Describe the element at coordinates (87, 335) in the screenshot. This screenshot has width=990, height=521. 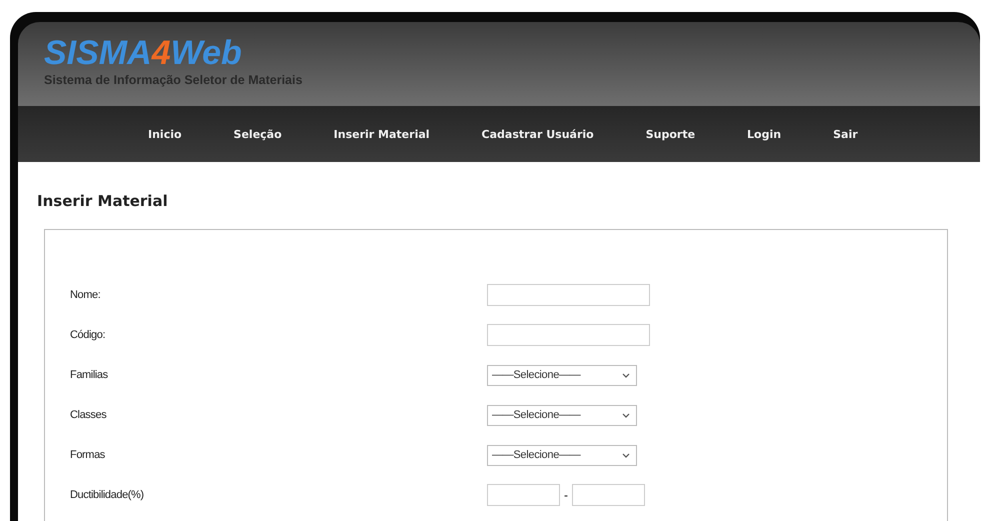
I see `field-label: Código:` at that location.